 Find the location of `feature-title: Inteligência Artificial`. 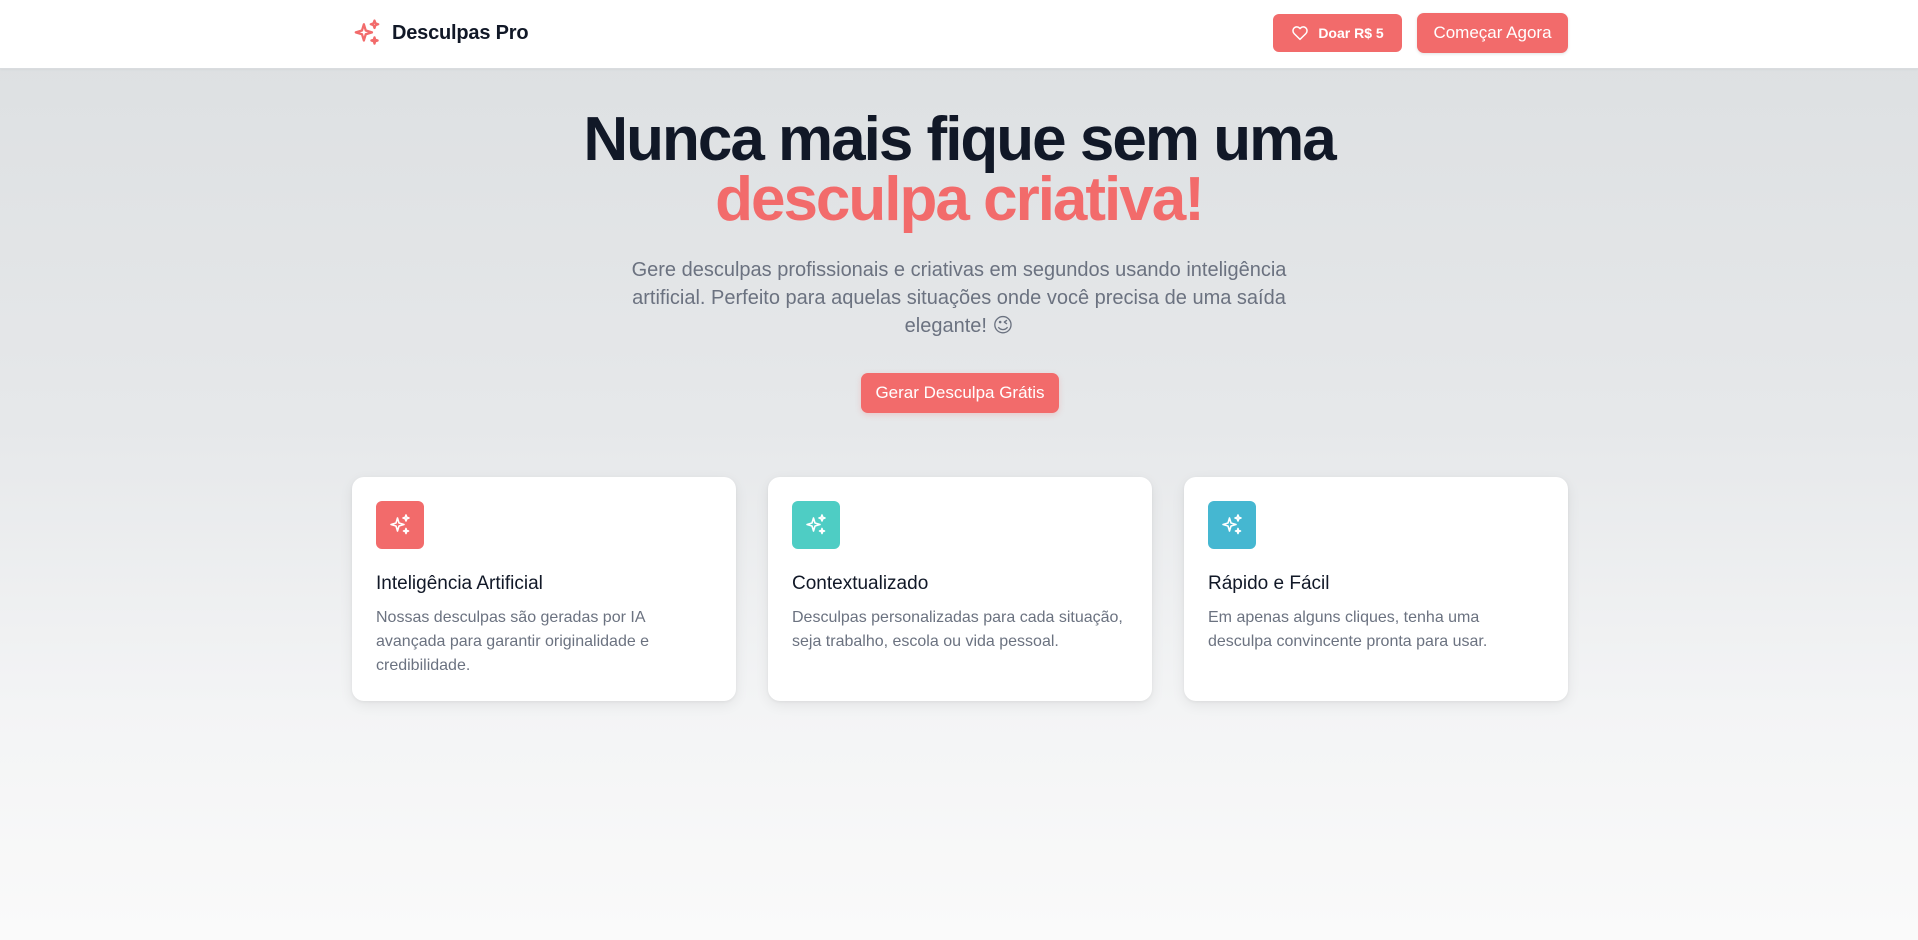

feature-title: Inteligência Artificial is located at coordinates (459, 583).